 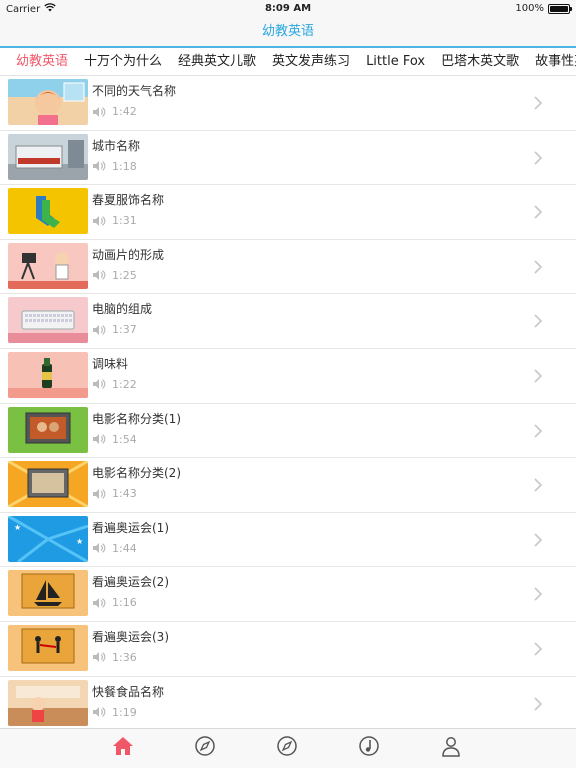 What do you see at coordinates (136, 418) in the screenshot?
I see `video-title: 电影名称分类(1)` at bounding box center [136, 418].